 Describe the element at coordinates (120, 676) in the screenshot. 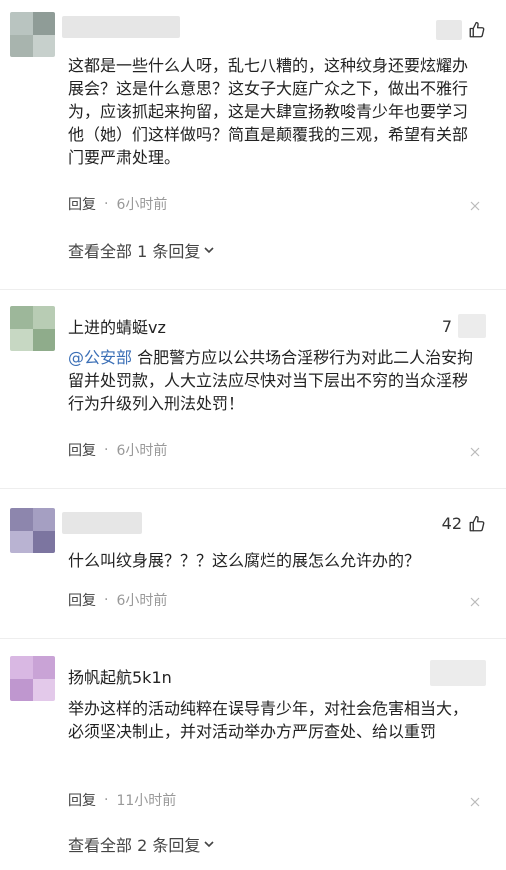

I see `username: 扬帆起航5k1n` at that location.